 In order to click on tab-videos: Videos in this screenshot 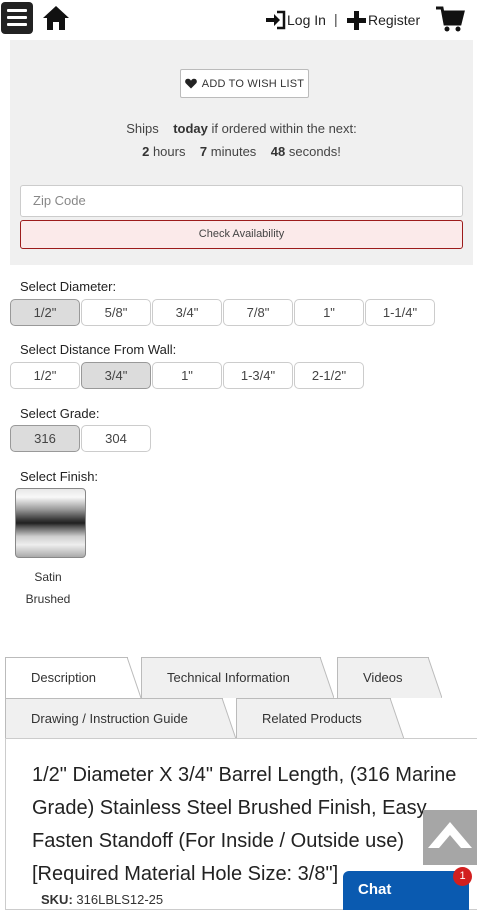, I will do `click(389, 677)`.